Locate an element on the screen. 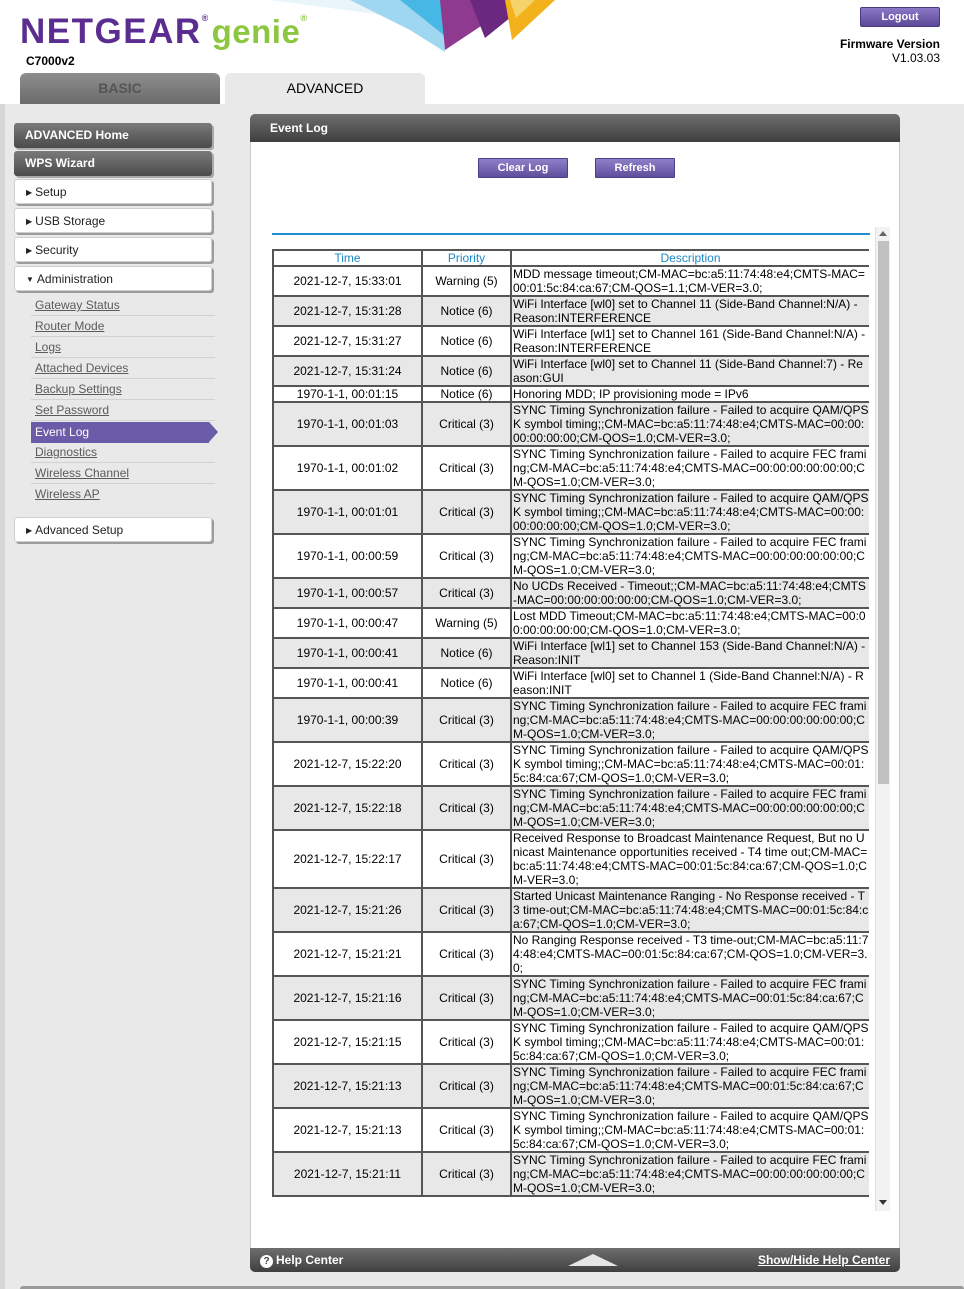 The image size is (964, 1289). divider is located at coordinates (571, 234).